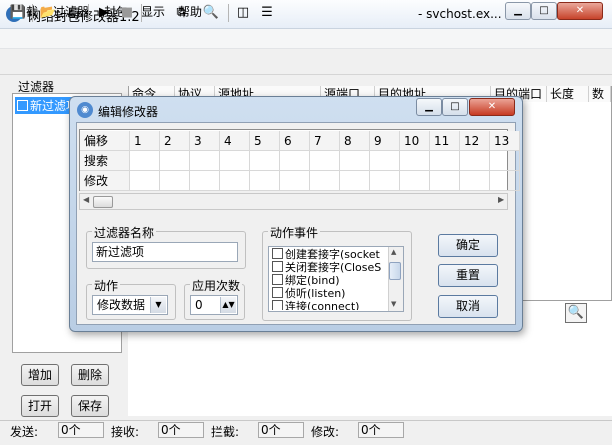  Describe the element at coordinates (90, 375) in the screenshot. I see `delete-button: 删除` at that location.